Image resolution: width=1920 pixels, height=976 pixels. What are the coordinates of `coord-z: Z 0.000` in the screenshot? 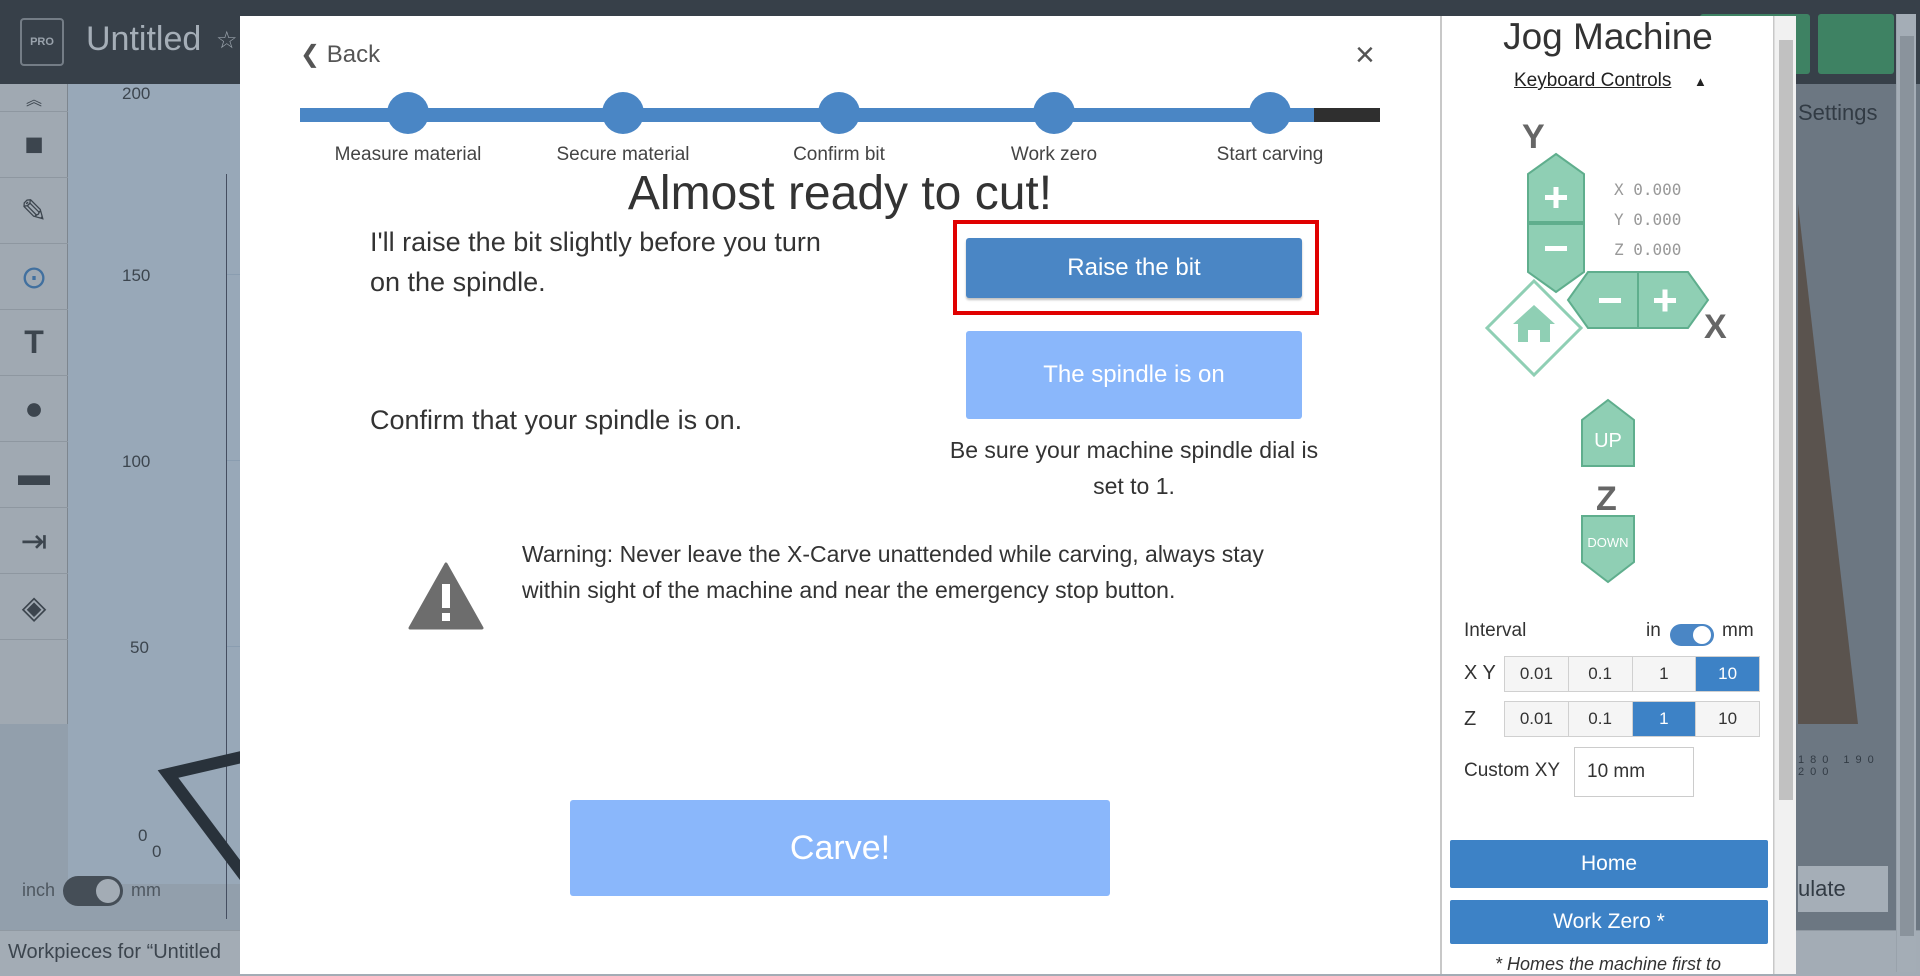 It's located at (1648, 249).